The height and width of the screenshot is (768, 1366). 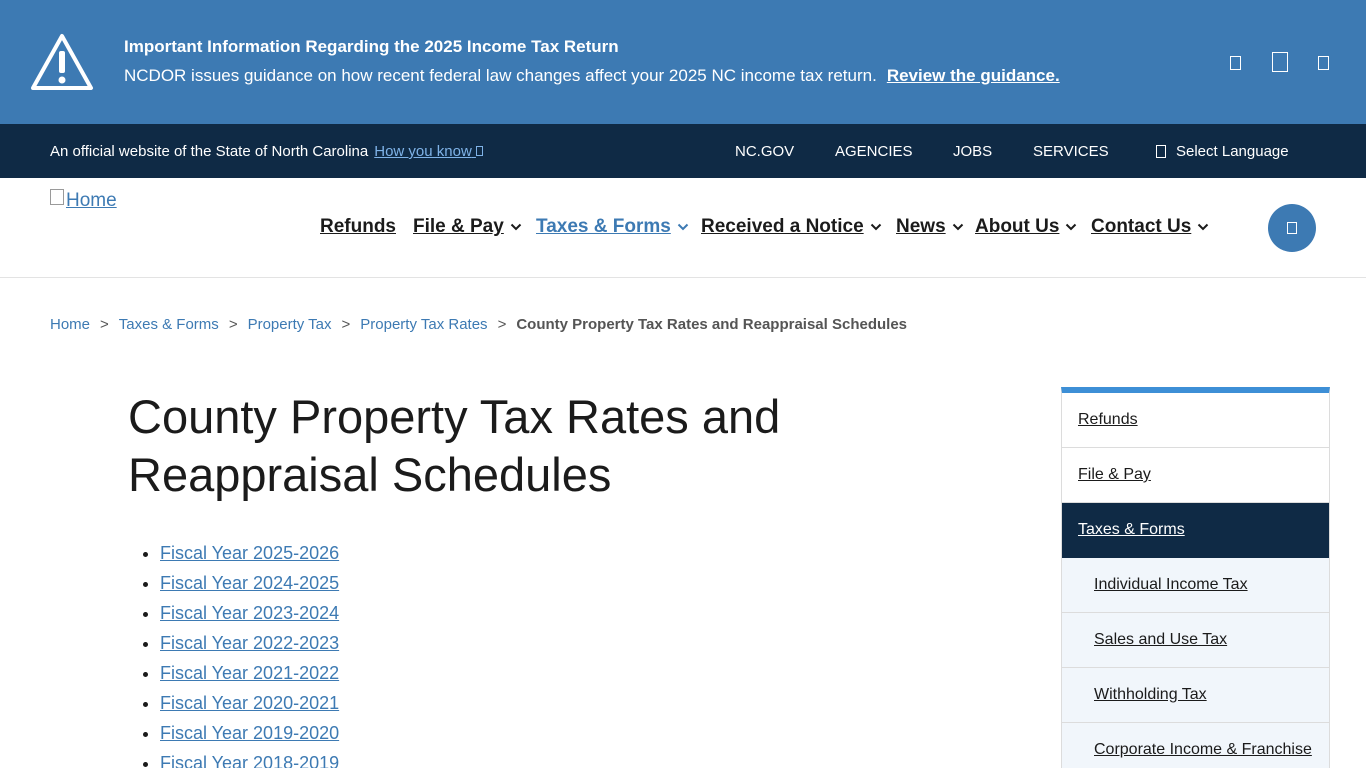 I want to click on globe-icon, so click(x=1161, y=151).